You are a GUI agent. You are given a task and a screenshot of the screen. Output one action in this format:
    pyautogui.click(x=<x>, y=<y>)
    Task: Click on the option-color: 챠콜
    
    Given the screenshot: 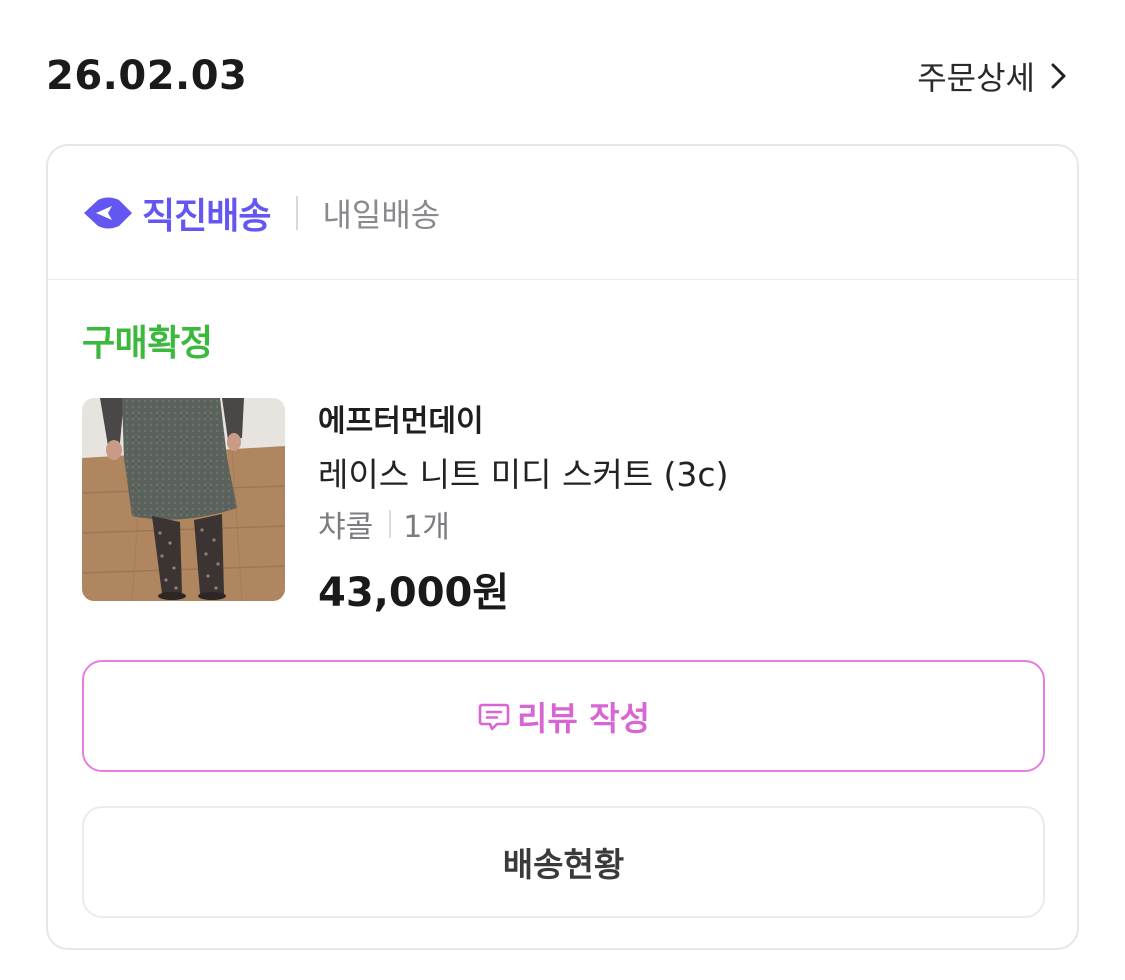 What is the action you would take?
    pyautogui.click(x=346, y=527)
    